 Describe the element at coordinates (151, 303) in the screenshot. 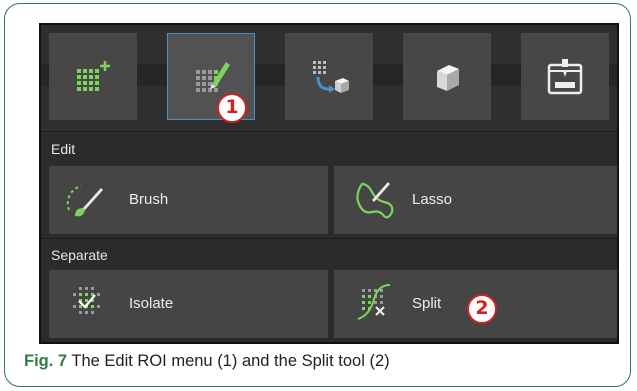

I see `isolate-label: Isolate` at that location.